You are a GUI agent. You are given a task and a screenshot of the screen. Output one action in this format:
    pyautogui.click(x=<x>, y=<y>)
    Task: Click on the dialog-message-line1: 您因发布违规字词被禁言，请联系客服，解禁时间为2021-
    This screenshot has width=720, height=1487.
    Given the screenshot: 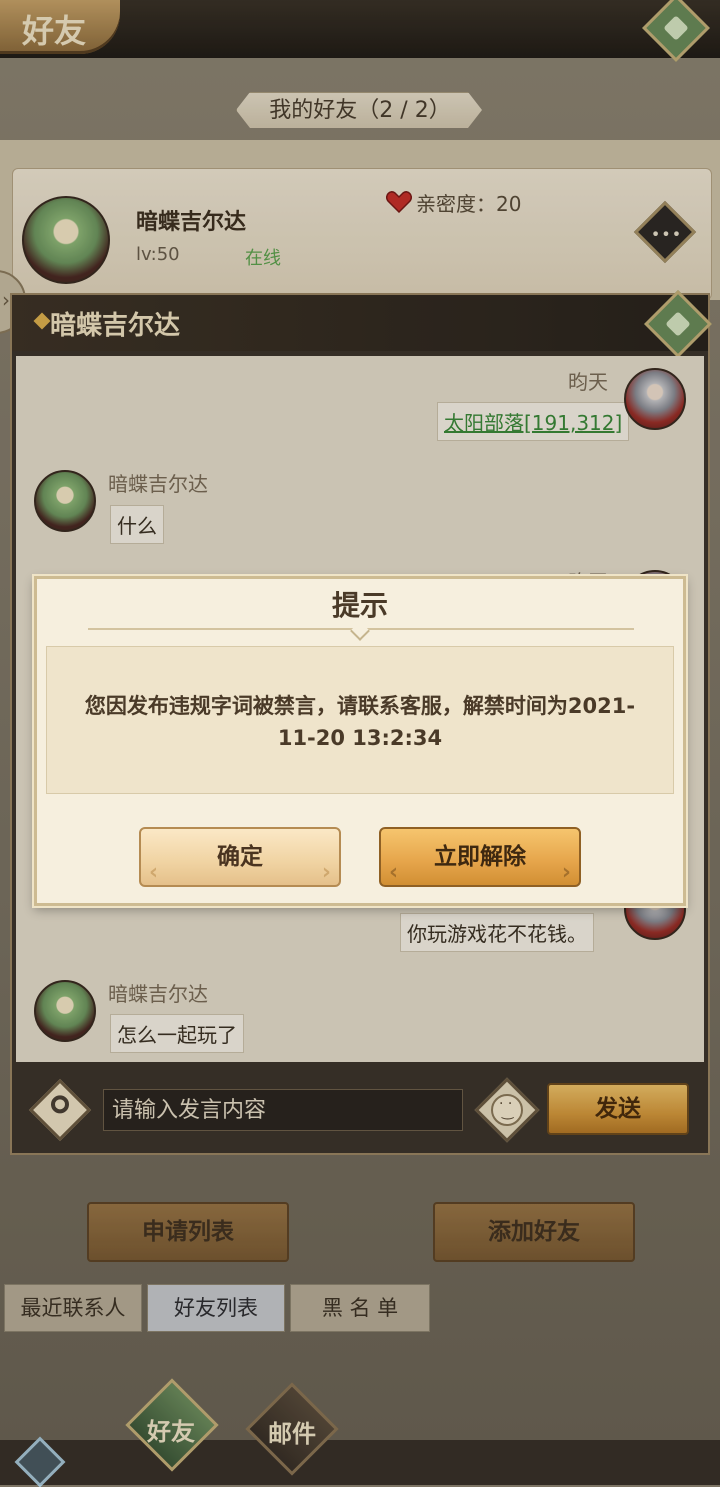 What is the action you would take?
    pyautogui.click(x=360, y=706)
    